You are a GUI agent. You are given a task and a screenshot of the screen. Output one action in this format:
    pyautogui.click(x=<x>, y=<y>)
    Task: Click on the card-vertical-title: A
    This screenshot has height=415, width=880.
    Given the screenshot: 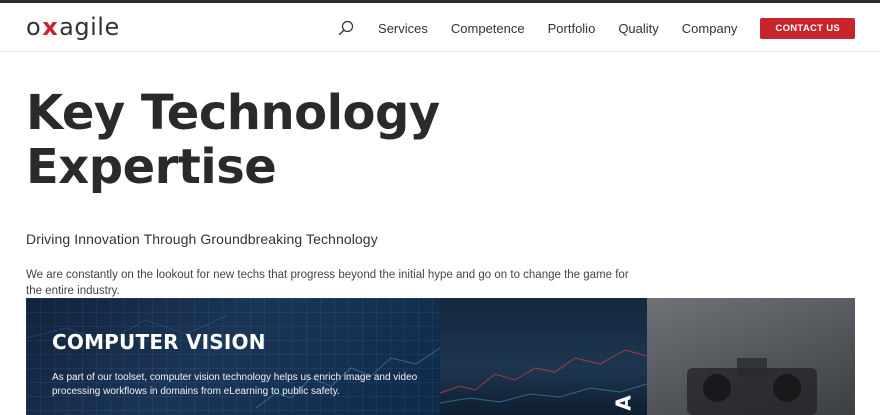 What is the action you would take?
    pyautogui.click(x=623, y=403)
    